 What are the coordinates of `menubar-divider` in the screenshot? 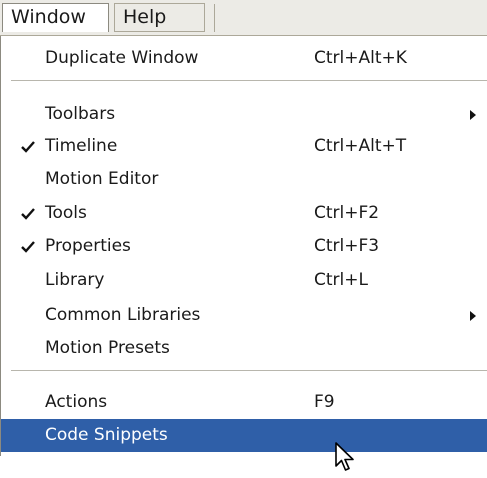 It's located at (214, 18).